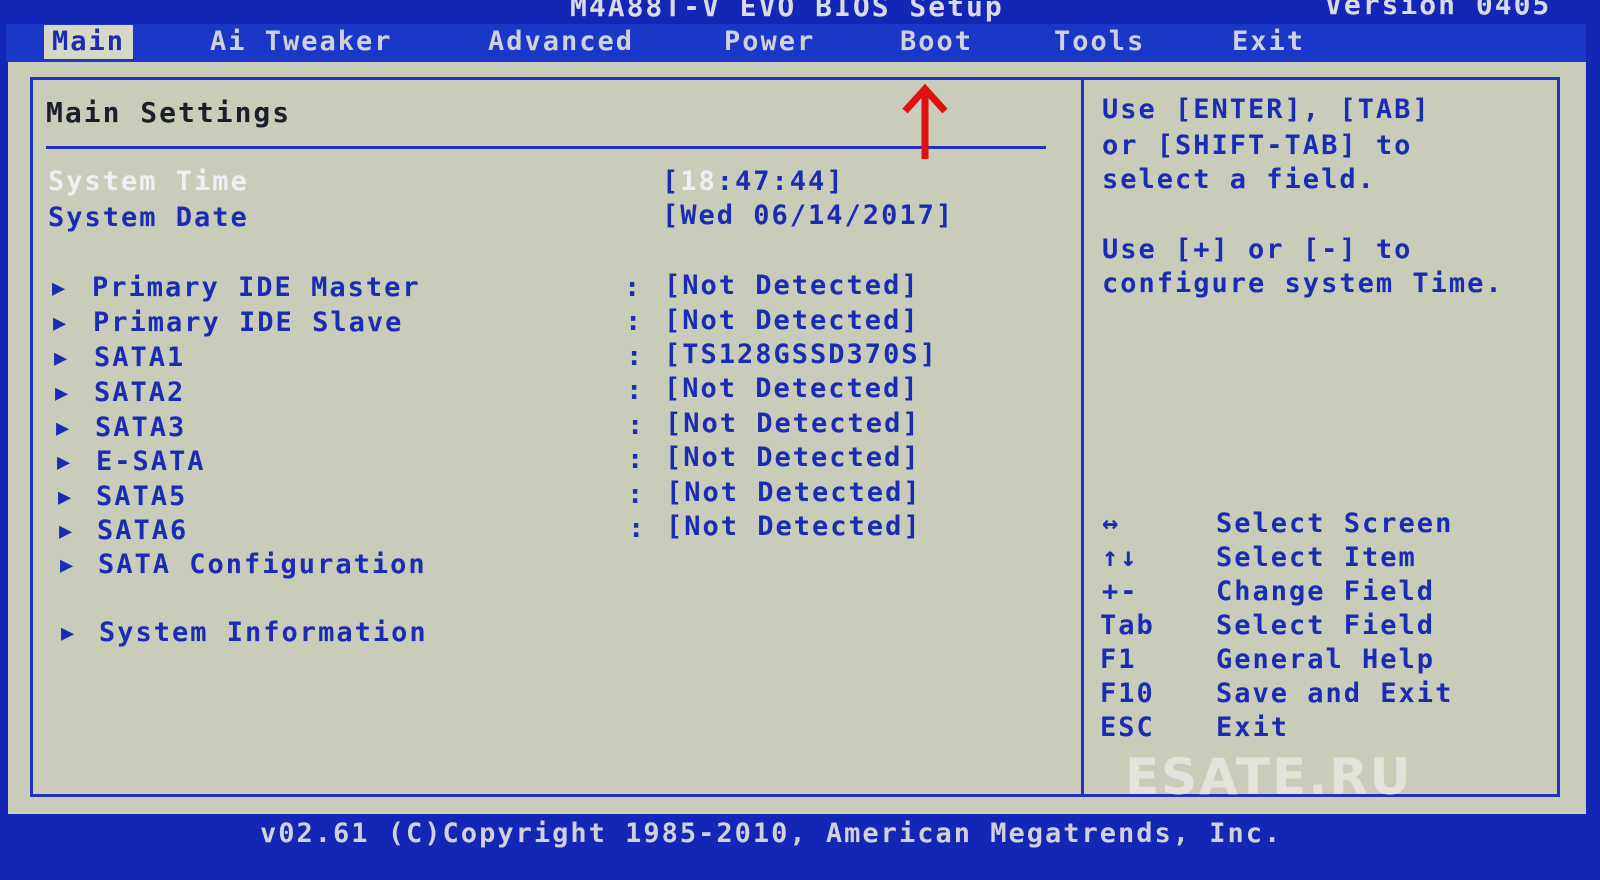 The width and height of the screenshot is (1600, 880). What do you see at coordinates (787, 11) in the screenshot?
I see `bios-title: M4A88T-V EVO BIOS Setup` at bounding box center [787, 11].